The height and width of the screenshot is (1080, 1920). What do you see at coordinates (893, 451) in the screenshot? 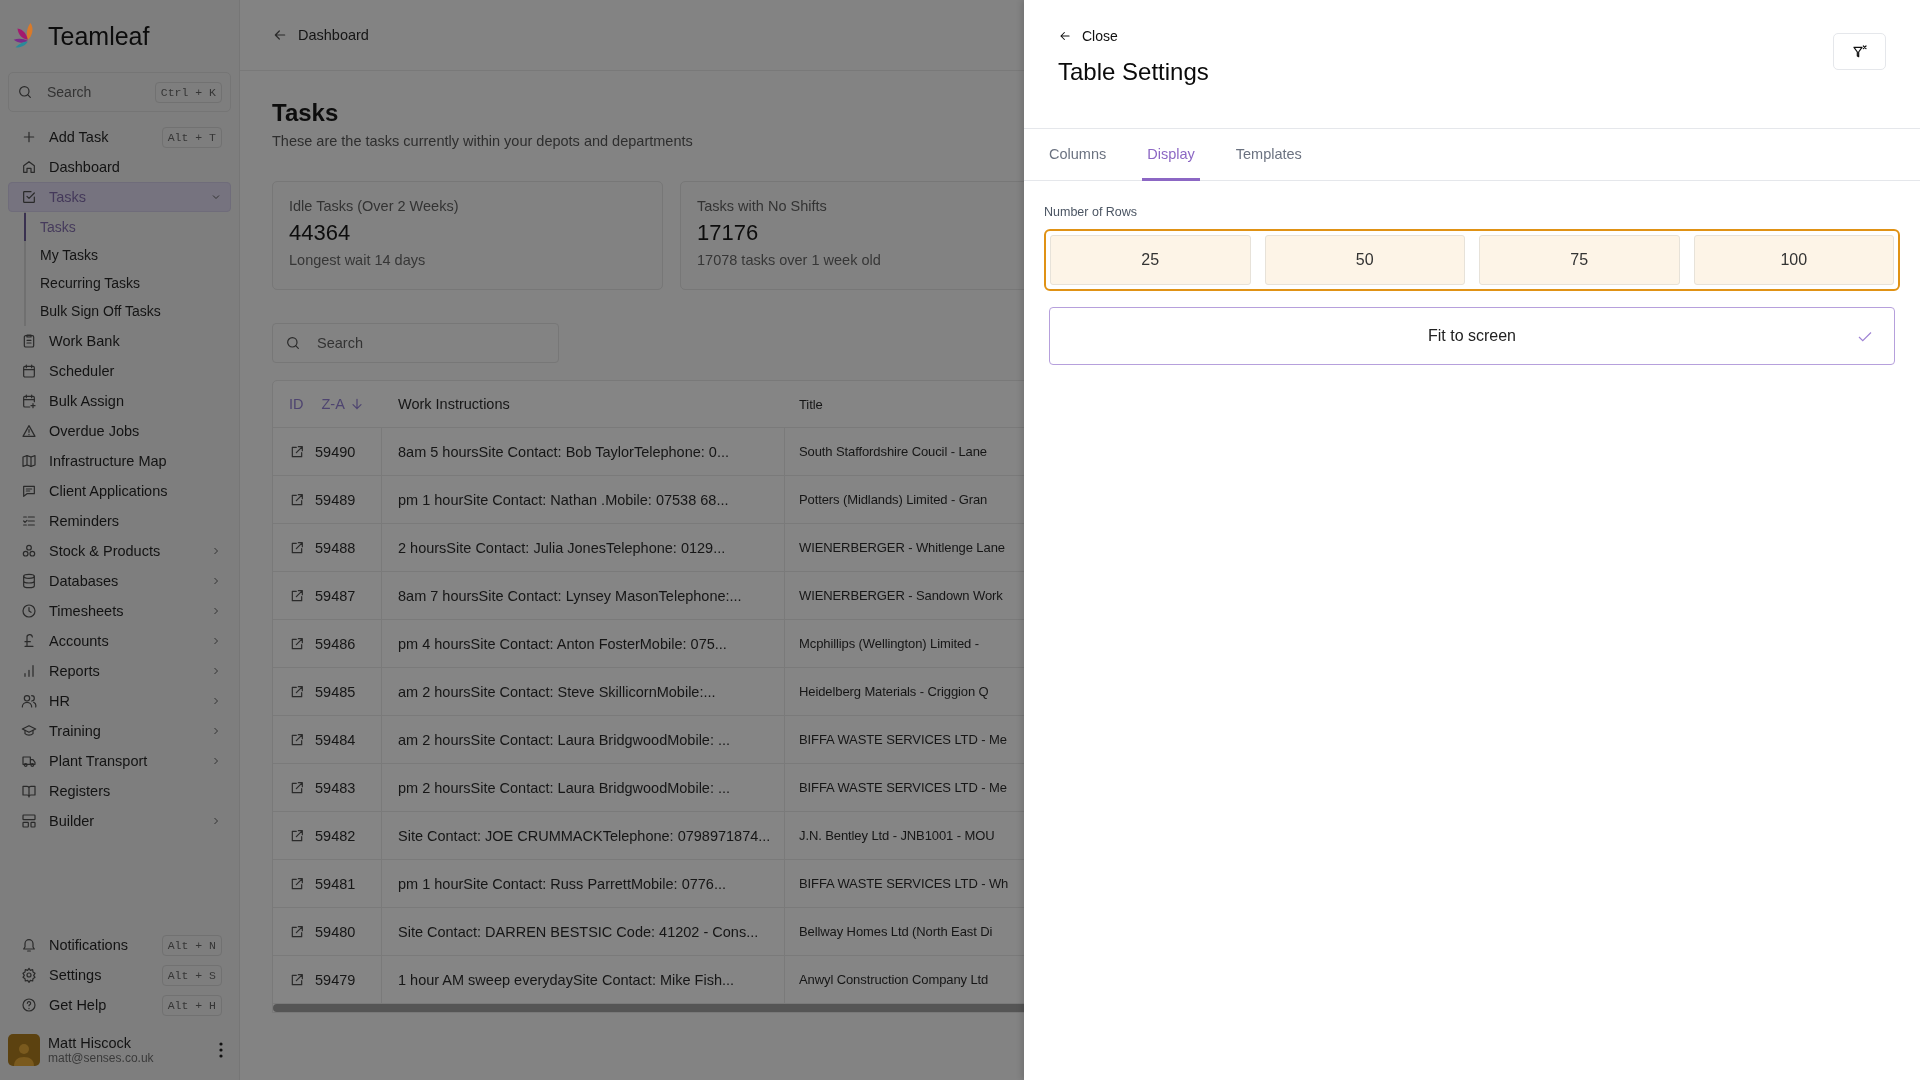
I see `table-cell: South Staffordshire Coucil - Lane` at bounding box center [893, 451].